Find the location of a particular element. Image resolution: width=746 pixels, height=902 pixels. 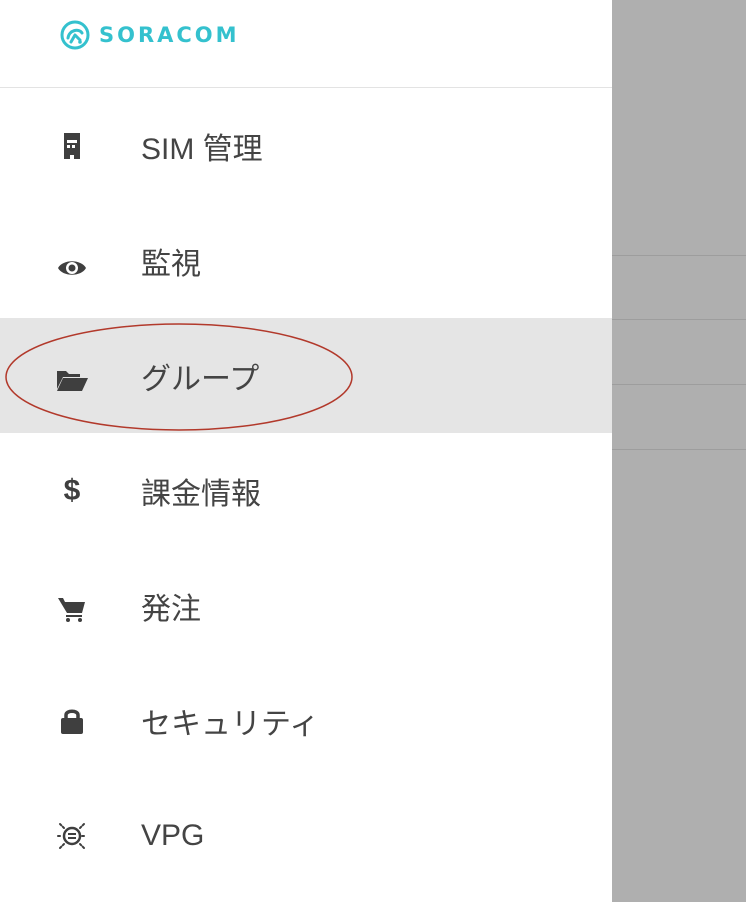

menu-item-group: グループ is located at coordinates (306, 375).